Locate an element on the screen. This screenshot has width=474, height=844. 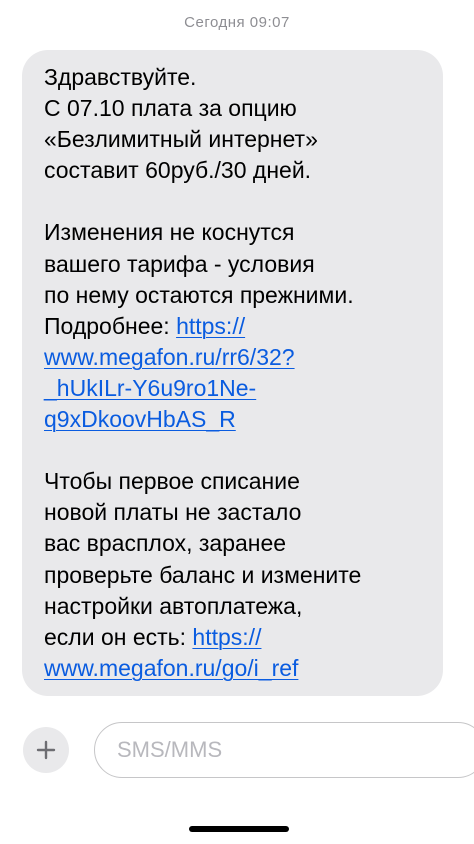
message-line: Подробнее: https:// is located at coordinates (236, 326).